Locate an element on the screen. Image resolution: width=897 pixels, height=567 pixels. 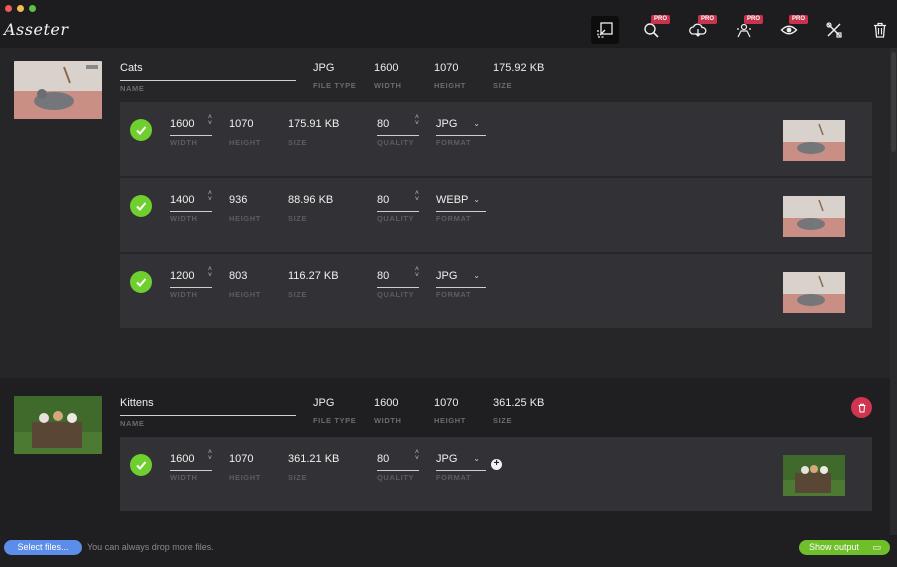
title-bar: Asseter PRO PRO PRO PRO is located at coordinates (448, 24).